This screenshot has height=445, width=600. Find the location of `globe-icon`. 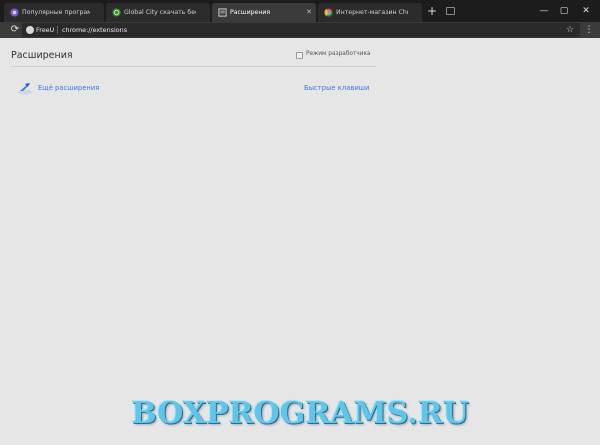

globe-icon is located at coordinates (116, 12).